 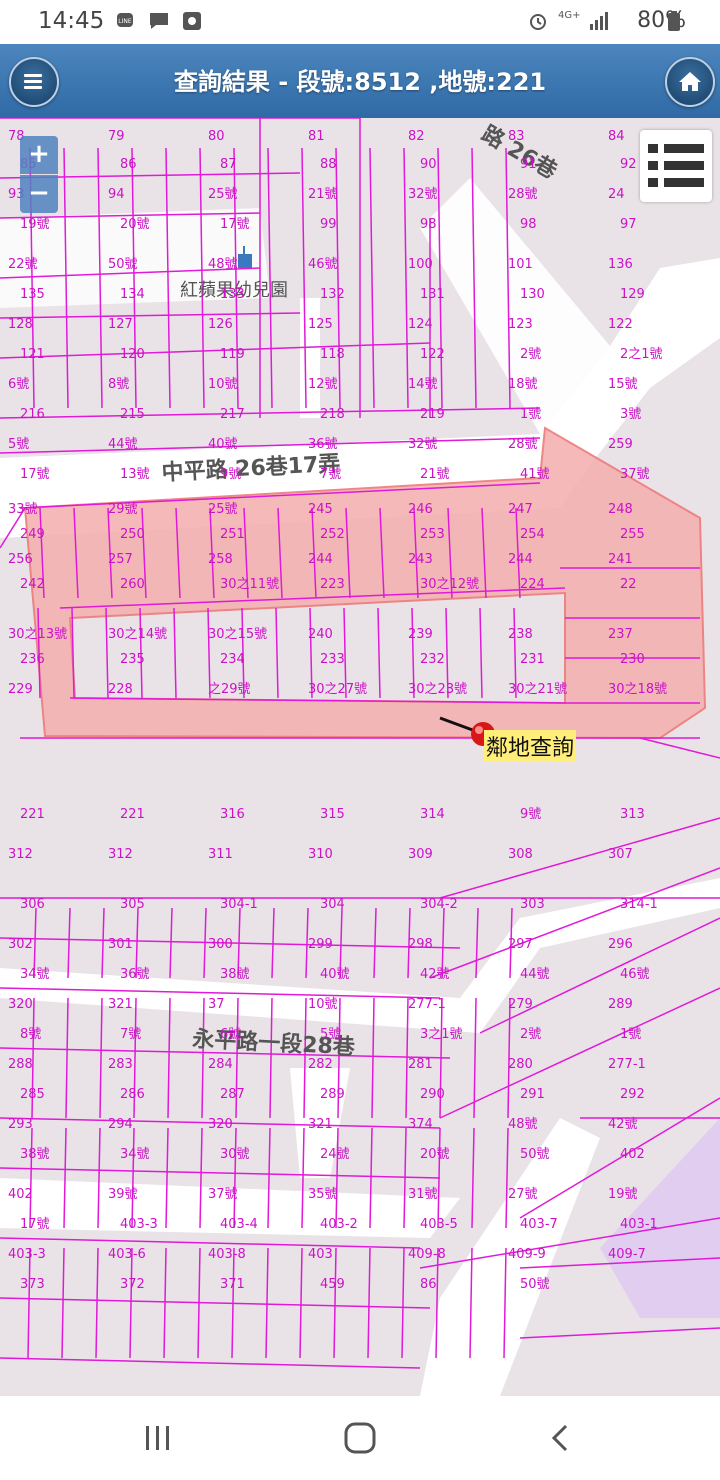 What do you see at coordinates (537, 689) in the screenshot?
I see `parcel-label: 30之21號` at bounding box center [537, 689].